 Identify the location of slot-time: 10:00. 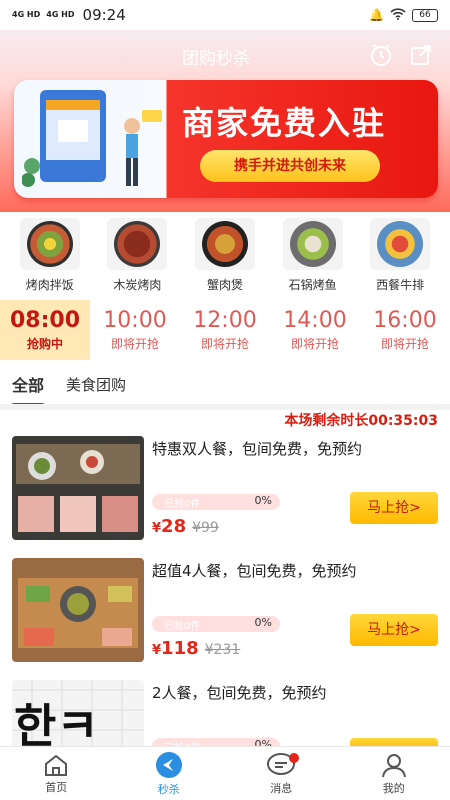
(135, 320).